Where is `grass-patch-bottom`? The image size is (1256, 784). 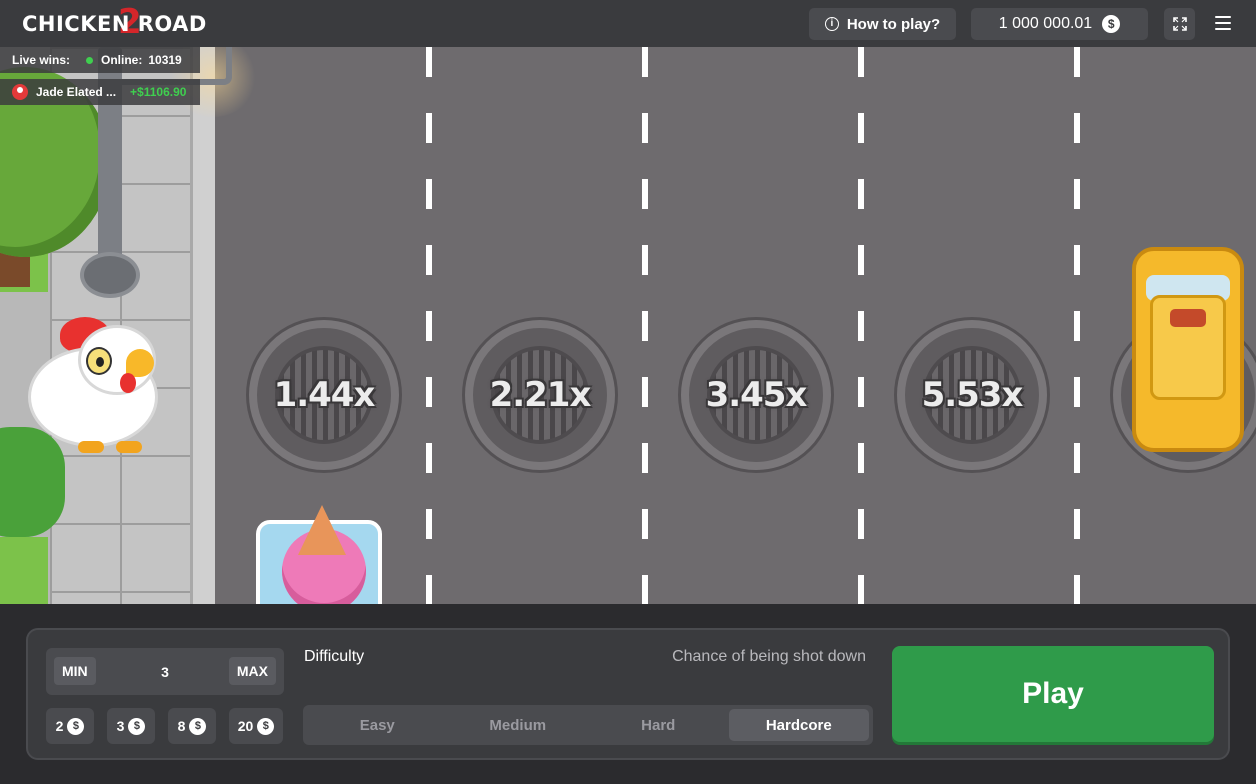 grass-patch-bottom is located at coordinates (24, 570).